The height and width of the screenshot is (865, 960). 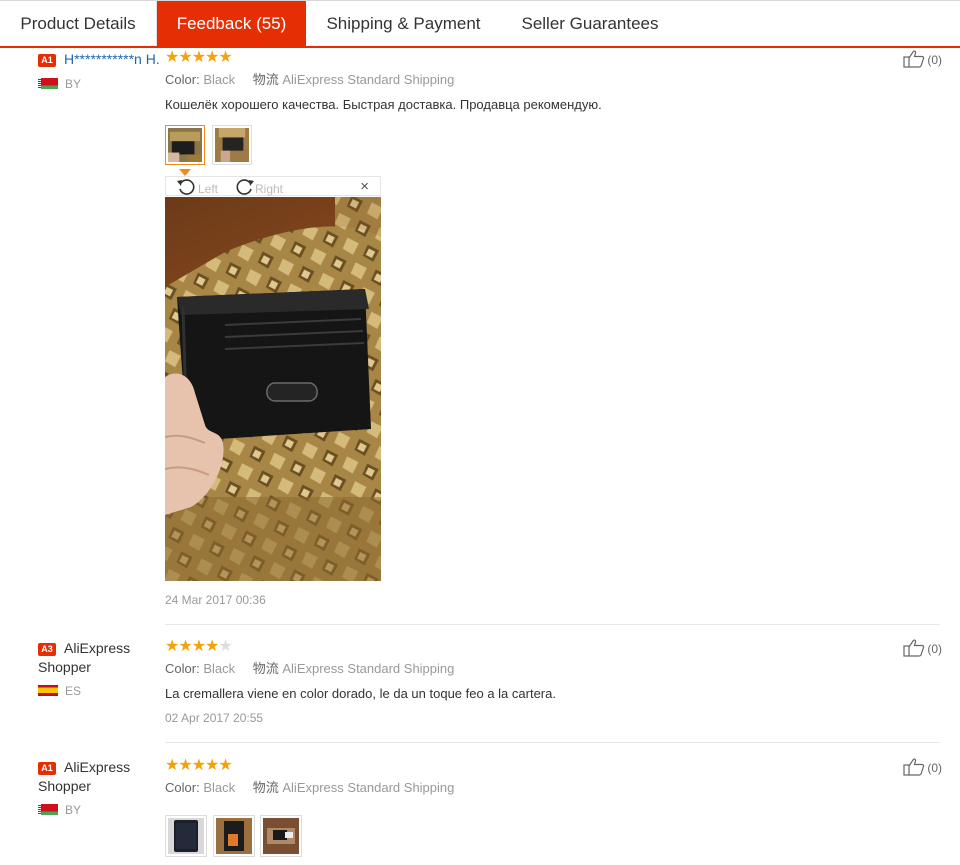 I want to click on rotate-right-label: Right, so click(x=269, y=189).